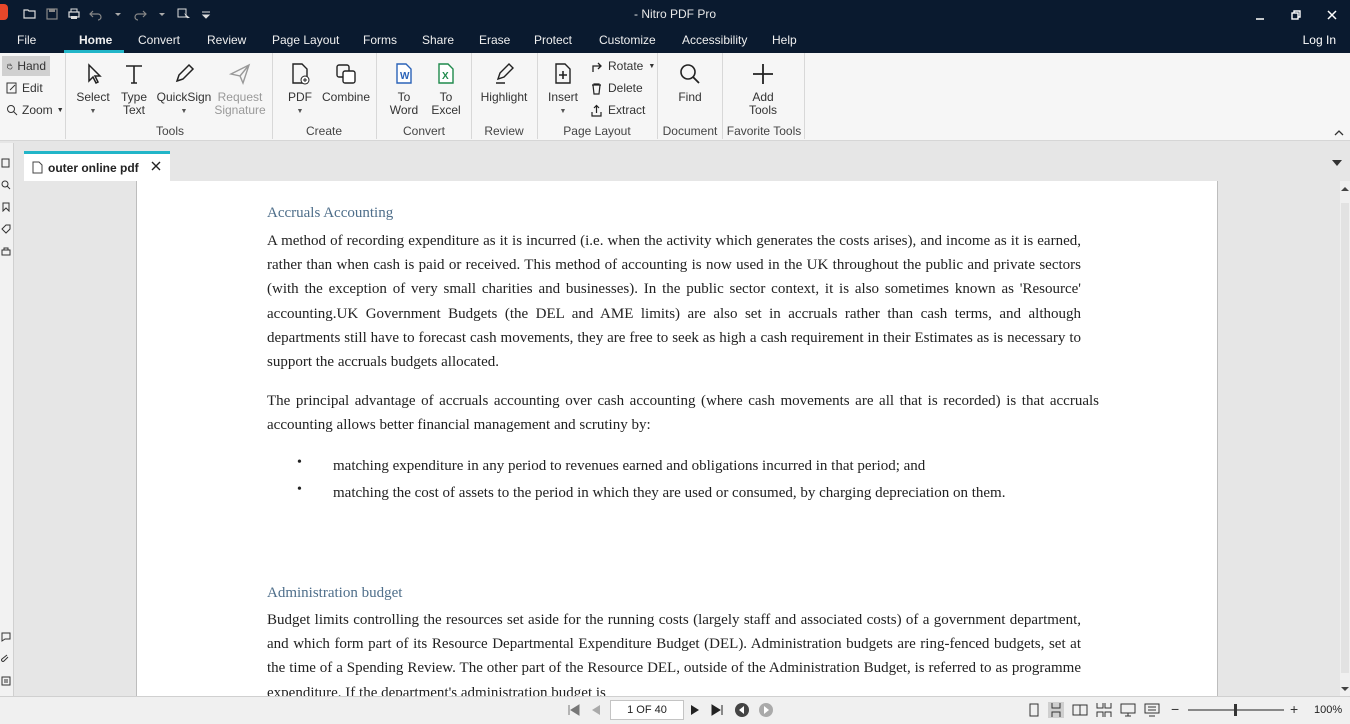  Describe the element at coordinates (446, 97) in the screenshot. I see `to-excel-label-1: To` at that location.